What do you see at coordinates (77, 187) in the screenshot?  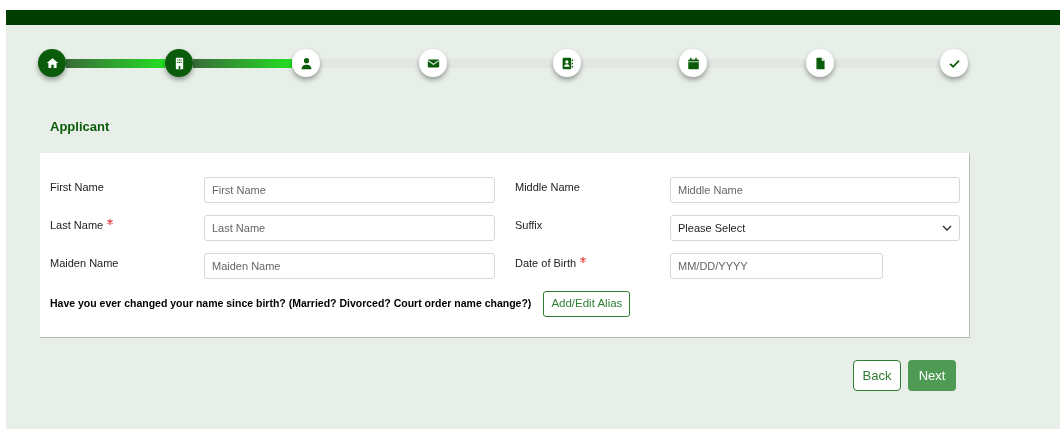 I see `field-label: First Name` at bounding box center [77, 187].